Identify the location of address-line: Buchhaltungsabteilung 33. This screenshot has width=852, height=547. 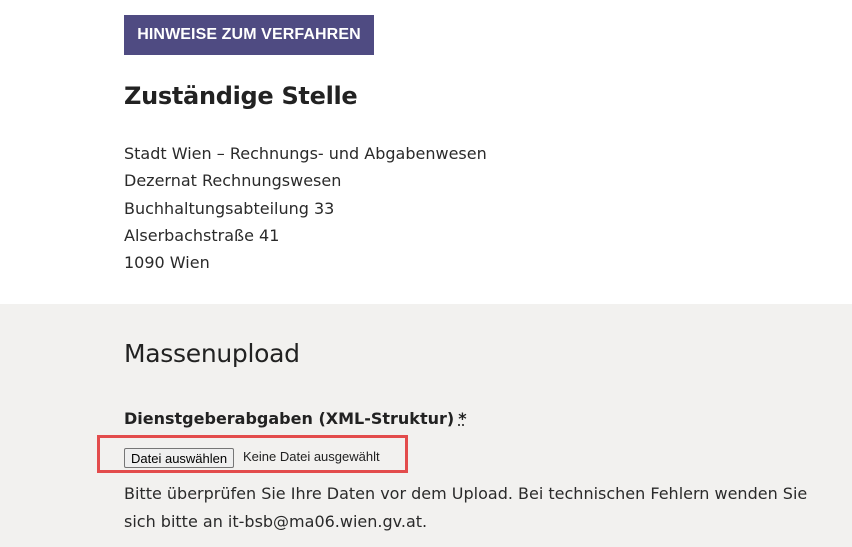
(229, 208).